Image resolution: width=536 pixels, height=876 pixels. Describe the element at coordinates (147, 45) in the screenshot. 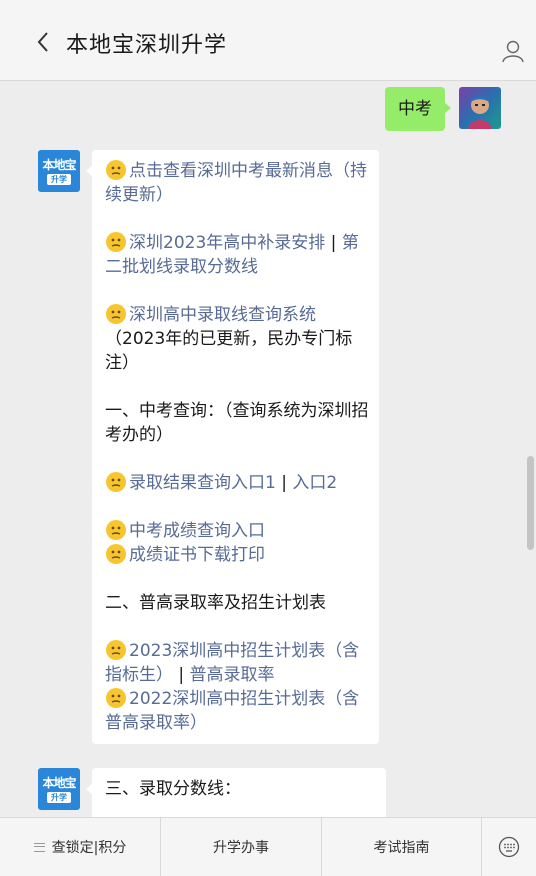

I see `page-title: 本地宝深圳升学` at that location.